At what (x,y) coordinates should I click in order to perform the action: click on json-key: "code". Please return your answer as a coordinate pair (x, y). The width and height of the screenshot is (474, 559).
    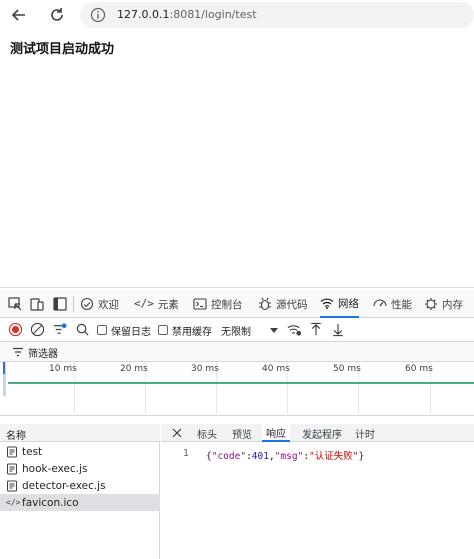
    Looking at the image, I should click on (229, 456).